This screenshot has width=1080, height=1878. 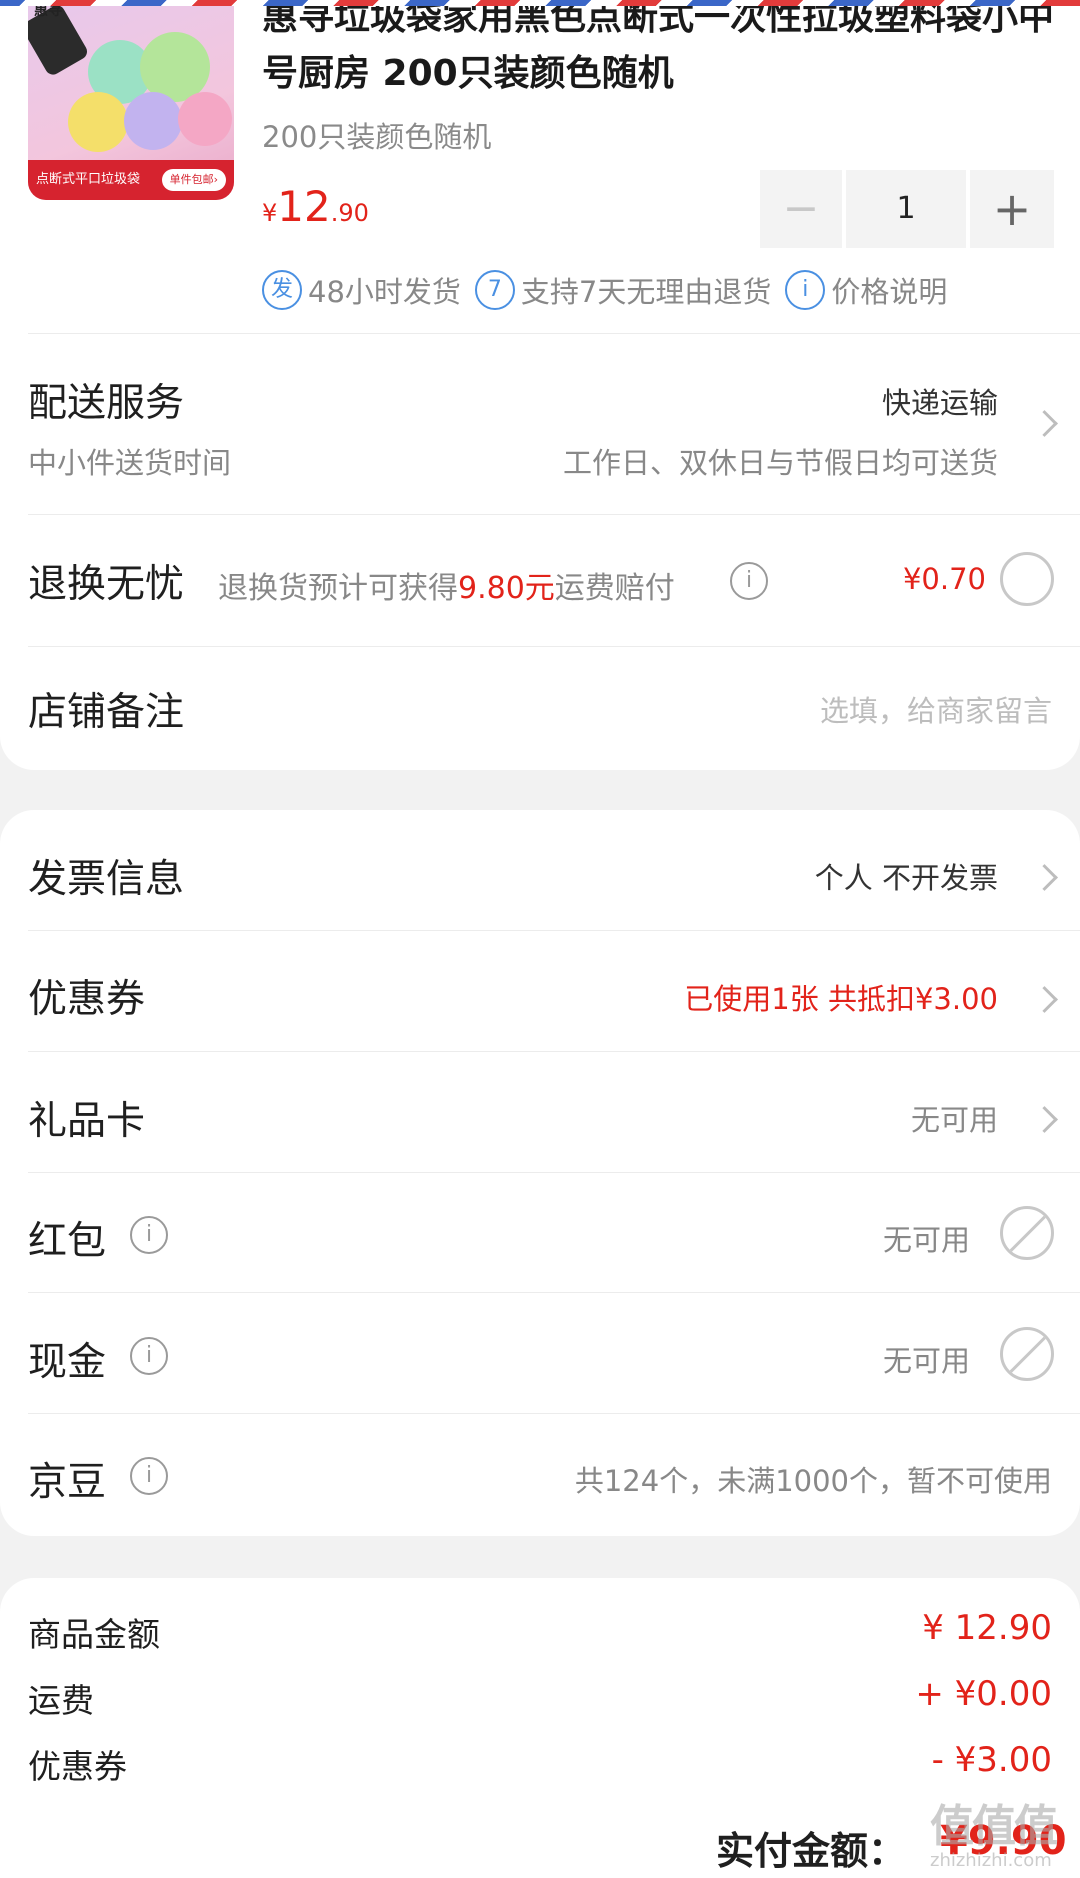 What do you see at coordinates (506, 588) in the screenshot?
I see `return-desc-amount: 9.80元` at bounding box center [506, 588].